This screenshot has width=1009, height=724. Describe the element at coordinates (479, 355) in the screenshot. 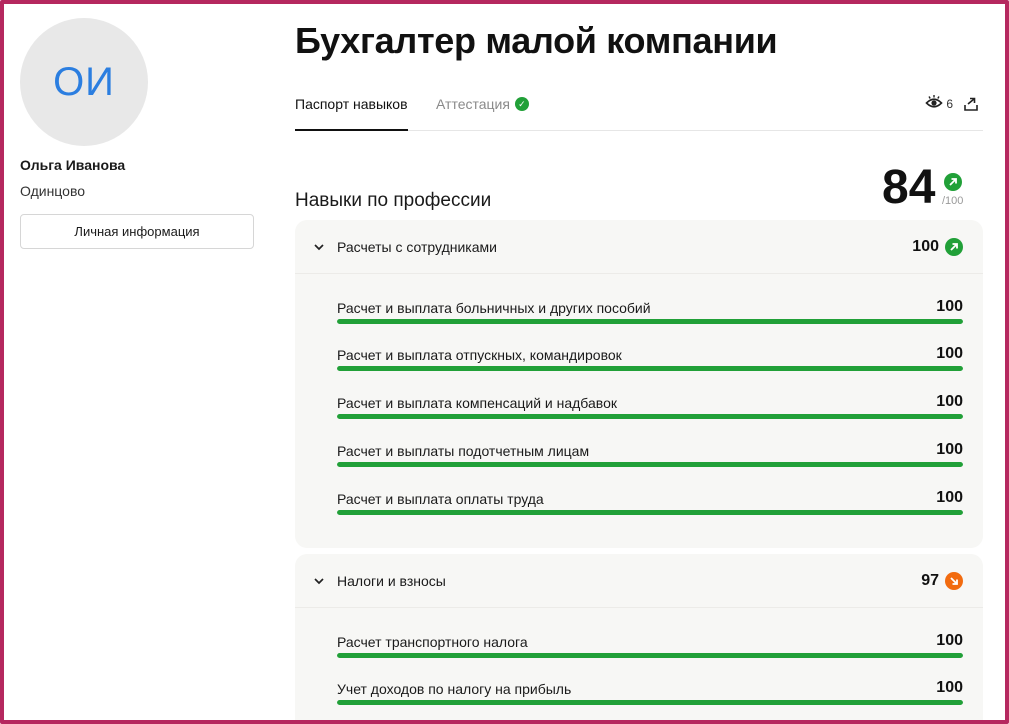

I see `skill-name: Расчет и выплата отпускных, командировок` at that location.